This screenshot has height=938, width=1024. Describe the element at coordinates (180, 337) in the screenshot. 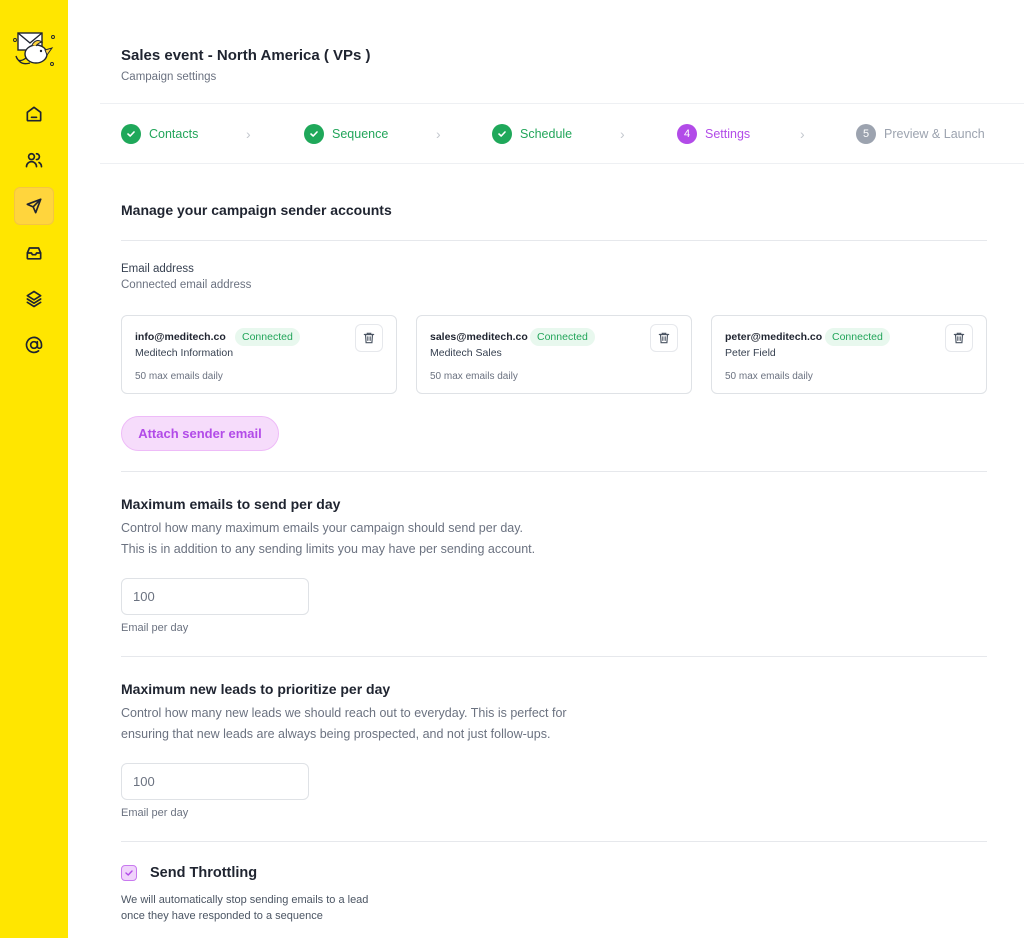

I see `sender-email: info@meditech.co` at that location.